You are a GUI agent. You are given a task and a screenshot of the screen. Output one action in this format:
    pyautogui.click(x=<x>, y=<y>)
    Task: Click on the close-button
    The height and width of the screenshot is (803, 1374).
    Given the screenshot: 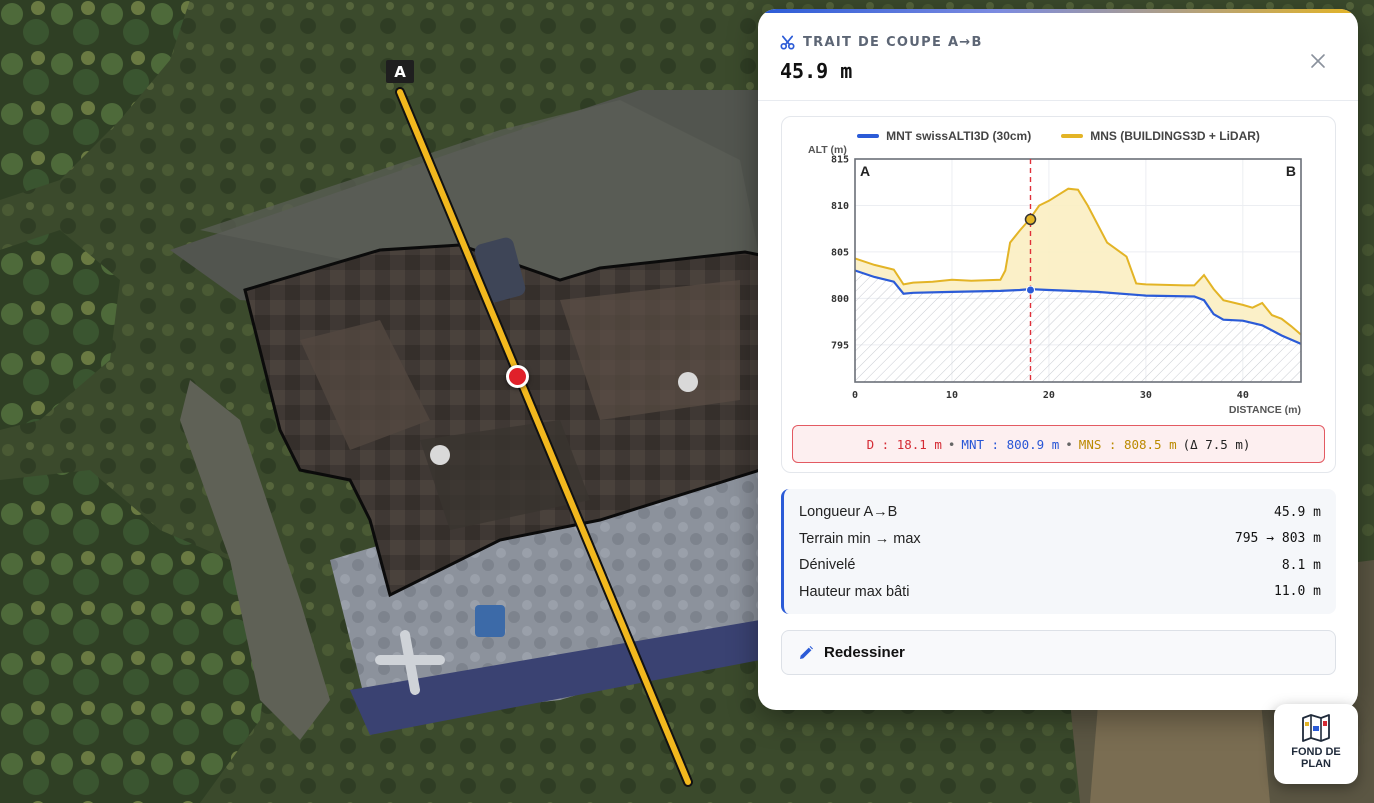 What is the action you would take?
    pyautogui.click(x=1318, y=61)
    